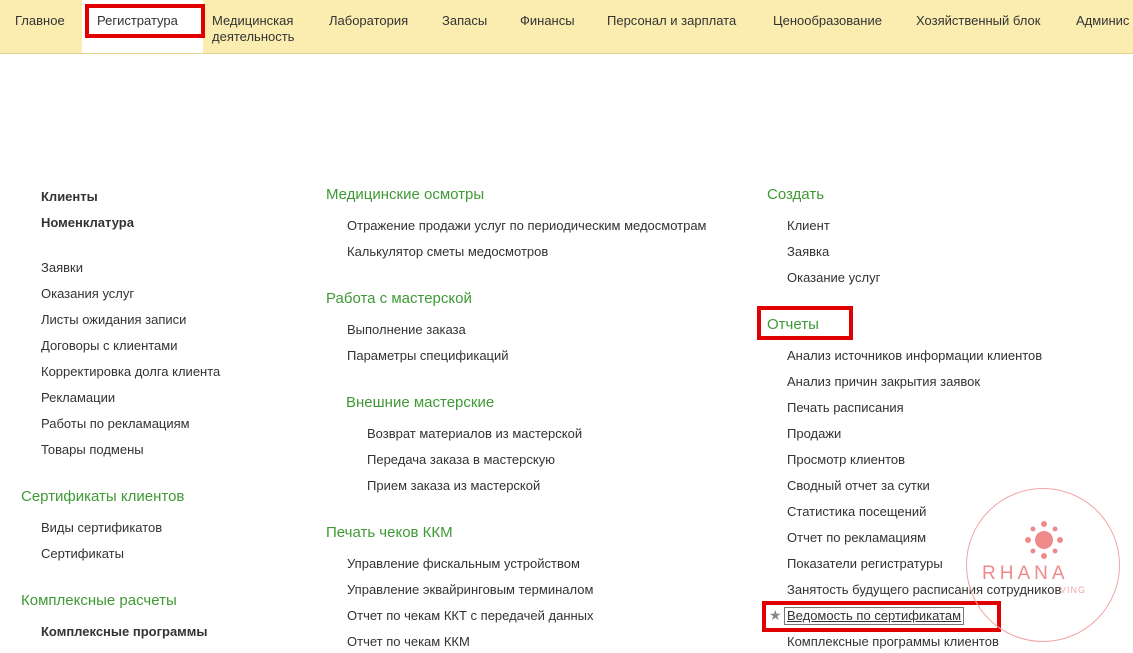 The height and width of the screenshot is (653, 1133). What do you see at coordinates (101, 528) in the screenshot?
I see `link-certificate-types: Виды сертификатов` at bounding box center [101, 528].